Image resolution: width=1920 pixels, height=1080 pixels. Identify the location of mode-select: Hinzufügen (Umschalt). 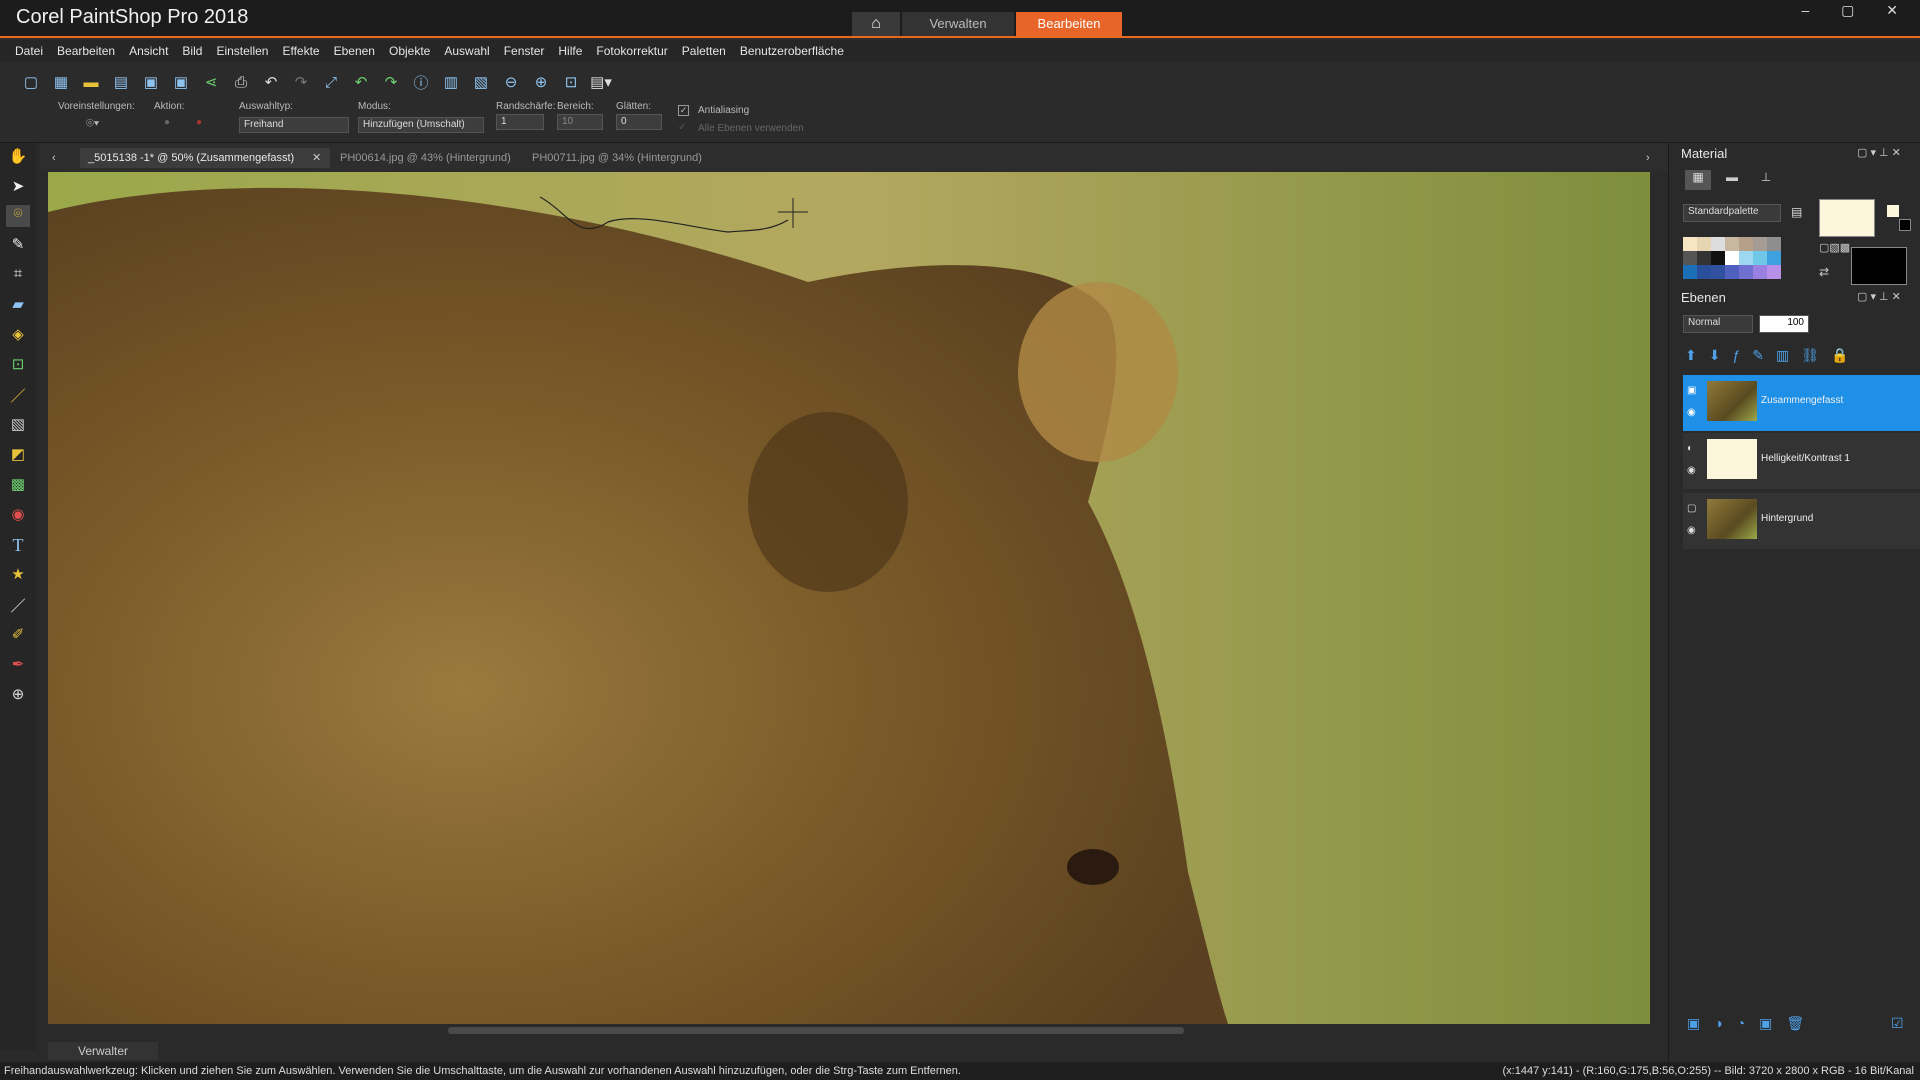
(421, 125).